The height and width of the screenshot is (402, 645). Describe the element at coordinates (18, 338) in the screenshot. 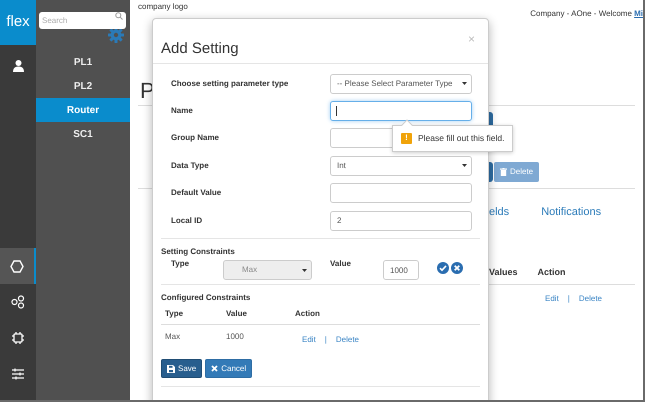

I see `chip-icon` at that location.